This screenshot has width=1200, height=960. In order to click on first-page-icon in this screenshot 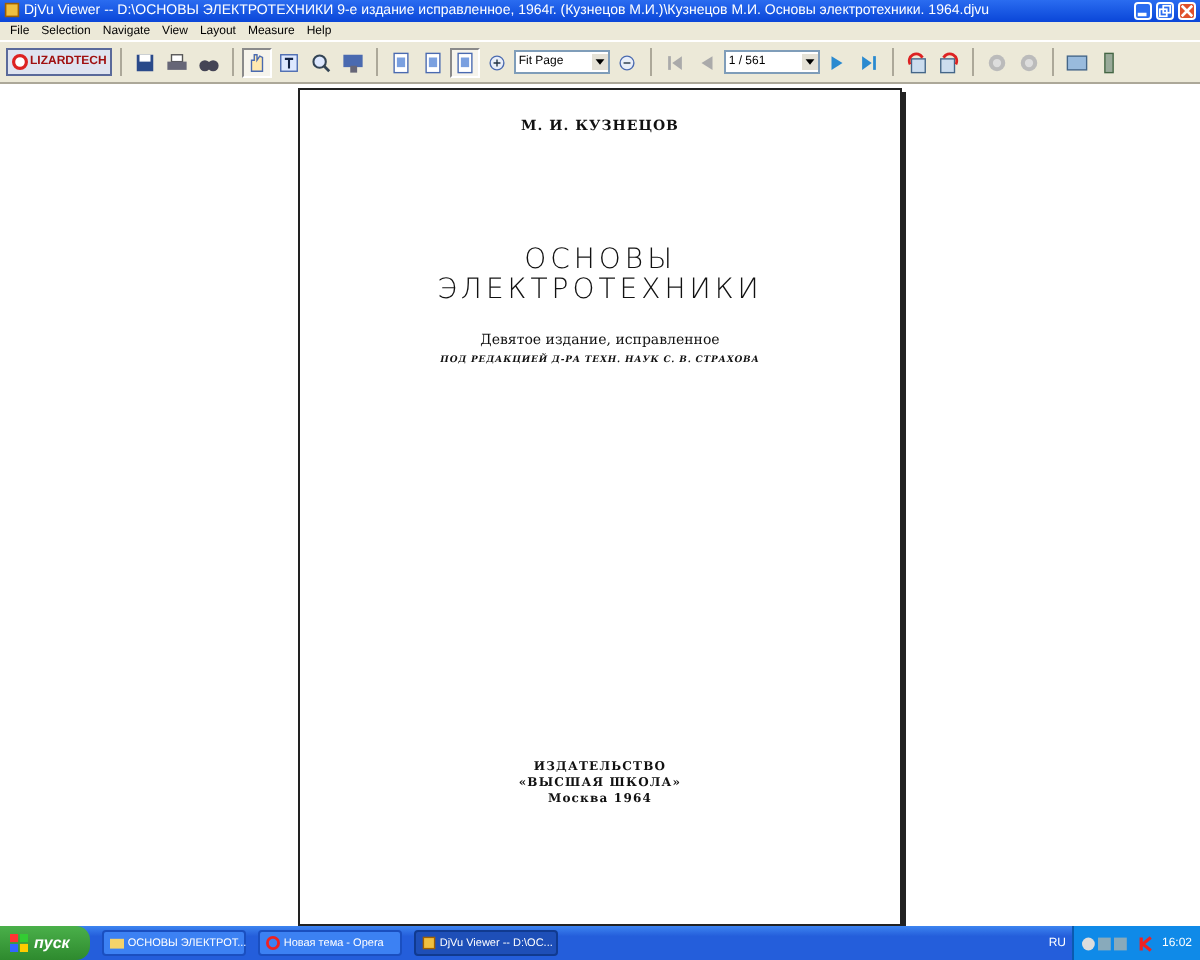, I will do `click(675, 62)`.